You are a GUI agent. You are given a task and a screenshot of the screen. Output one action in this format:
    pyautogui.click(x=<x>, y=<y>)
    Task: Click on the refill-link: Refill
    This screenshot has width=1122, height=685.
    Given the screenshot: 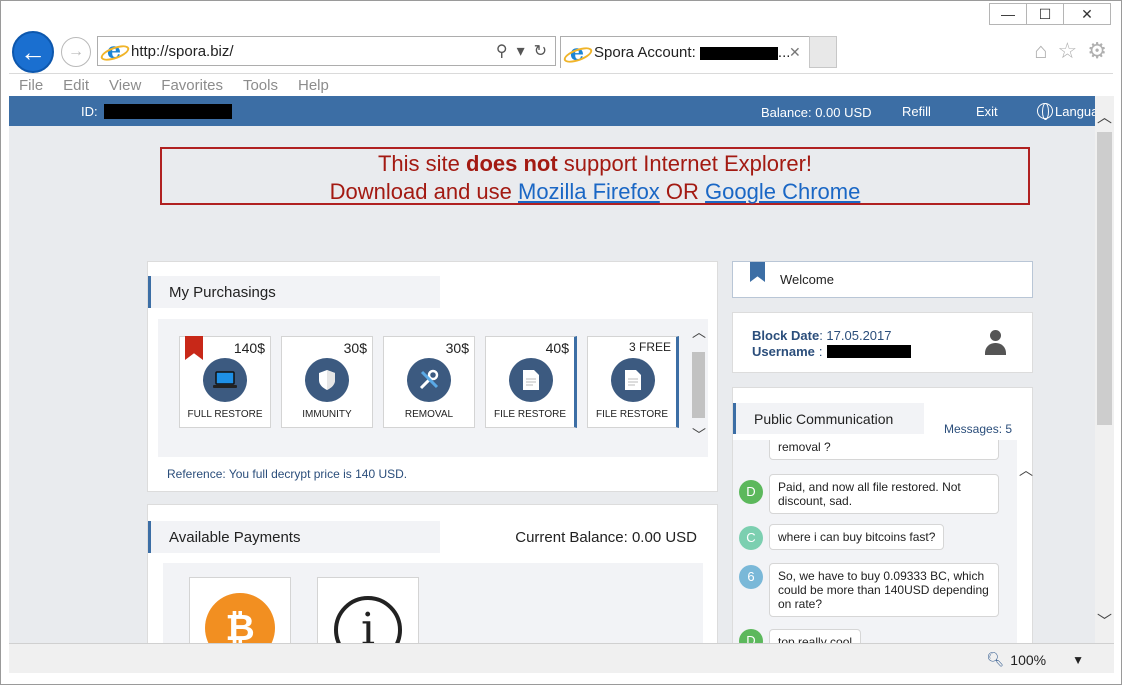 What is the action you would take?
    pyautogui.click(x=916, y=111)
    